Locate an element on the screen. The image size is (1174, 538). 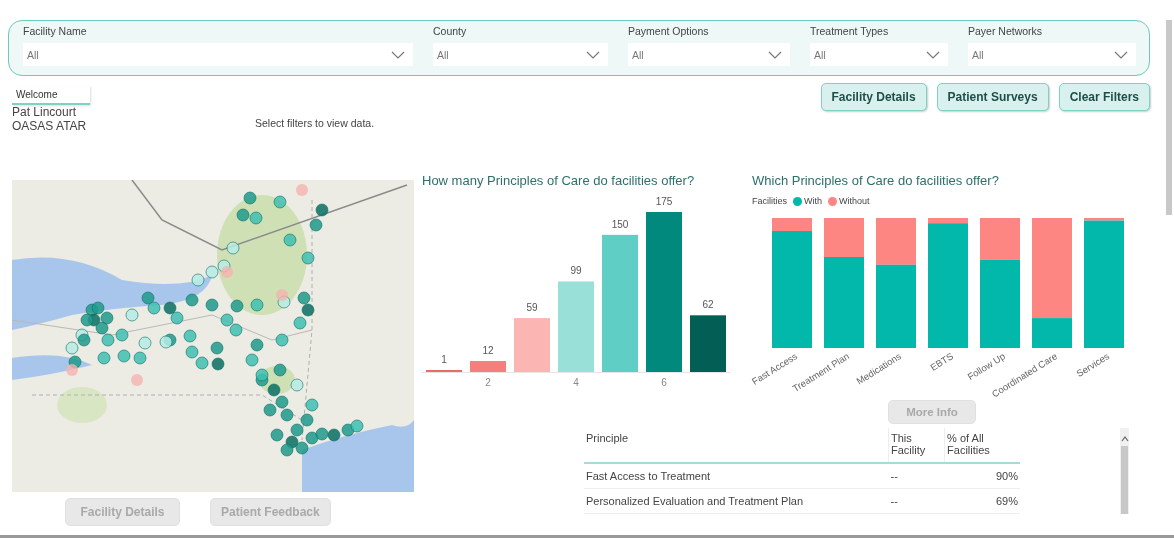
filter-label: Treatment Types is located at coordinates (849, 31).